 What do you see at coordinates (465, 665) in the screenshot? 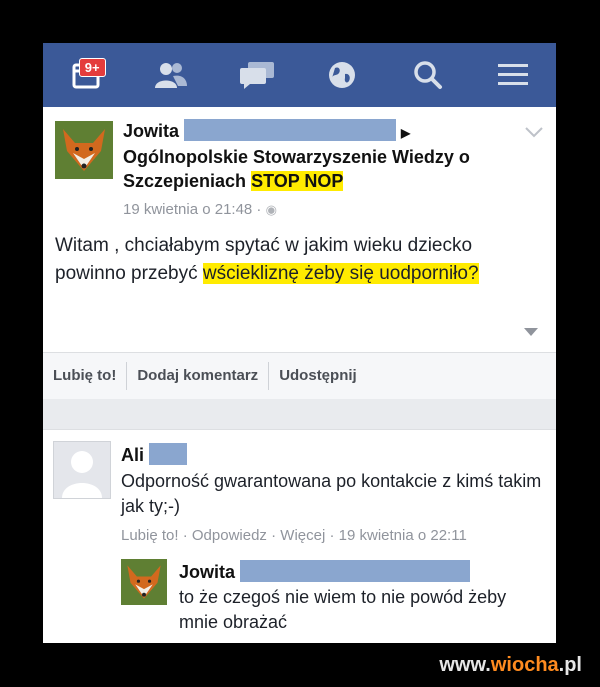
I see `watermark-prefix: www.` at bounding box center [465, 665].